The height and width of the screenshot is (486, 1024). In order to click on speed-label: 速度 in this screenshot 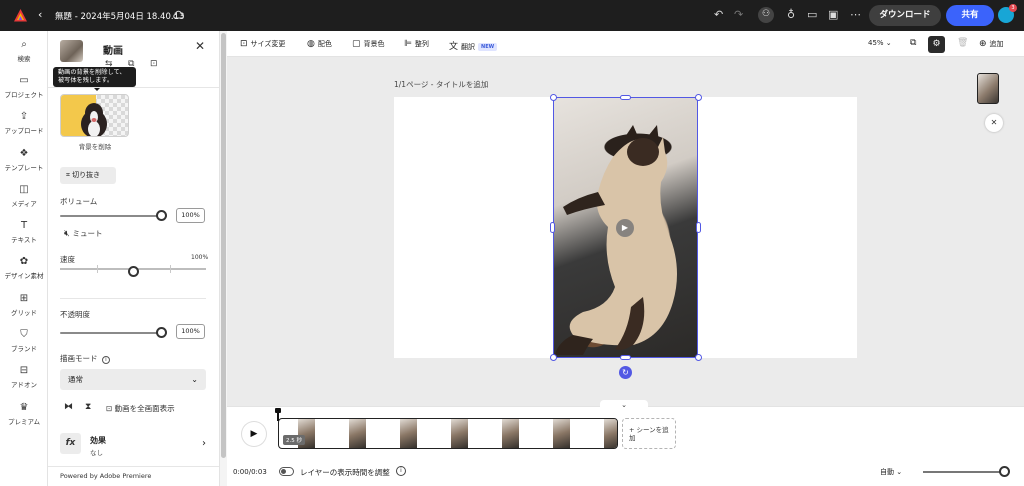, I will do `click(67, 259)`.